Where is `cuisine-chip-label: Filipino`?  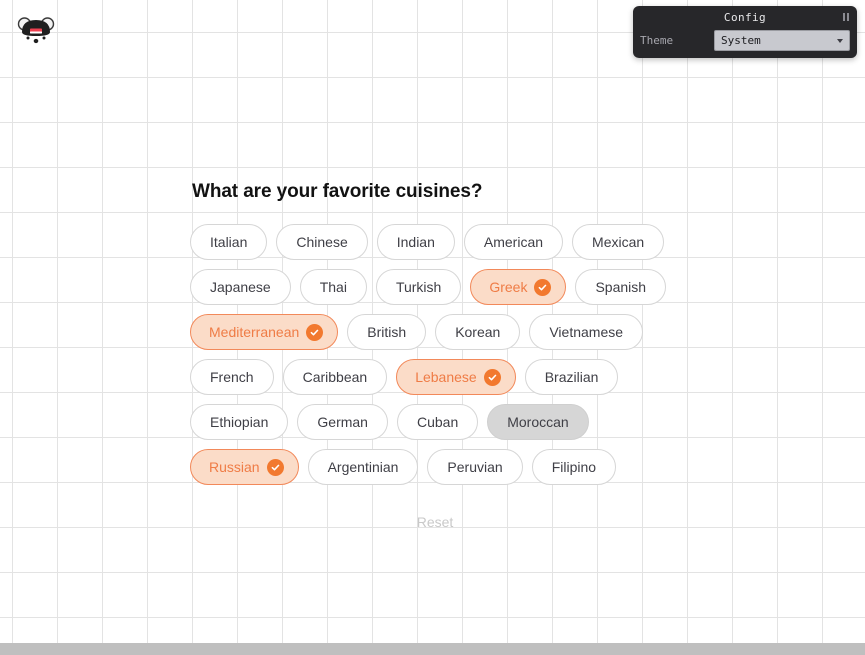 cuisine-chip-label: Filipino is located at coordinates (574, 467).